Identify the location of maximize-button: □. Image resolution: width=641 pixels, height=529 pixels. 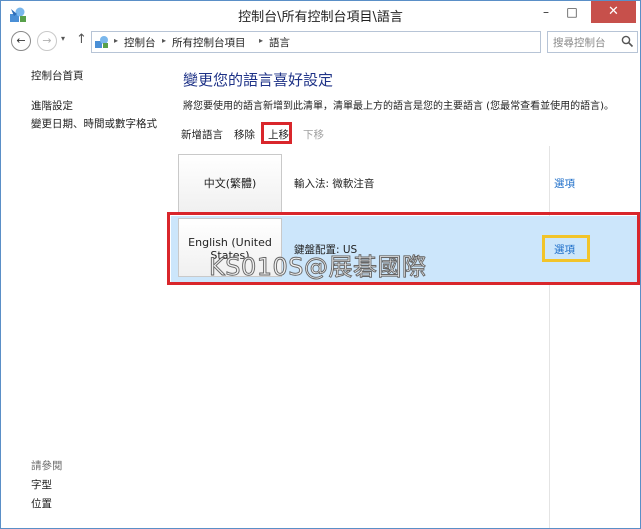
(572, 12).